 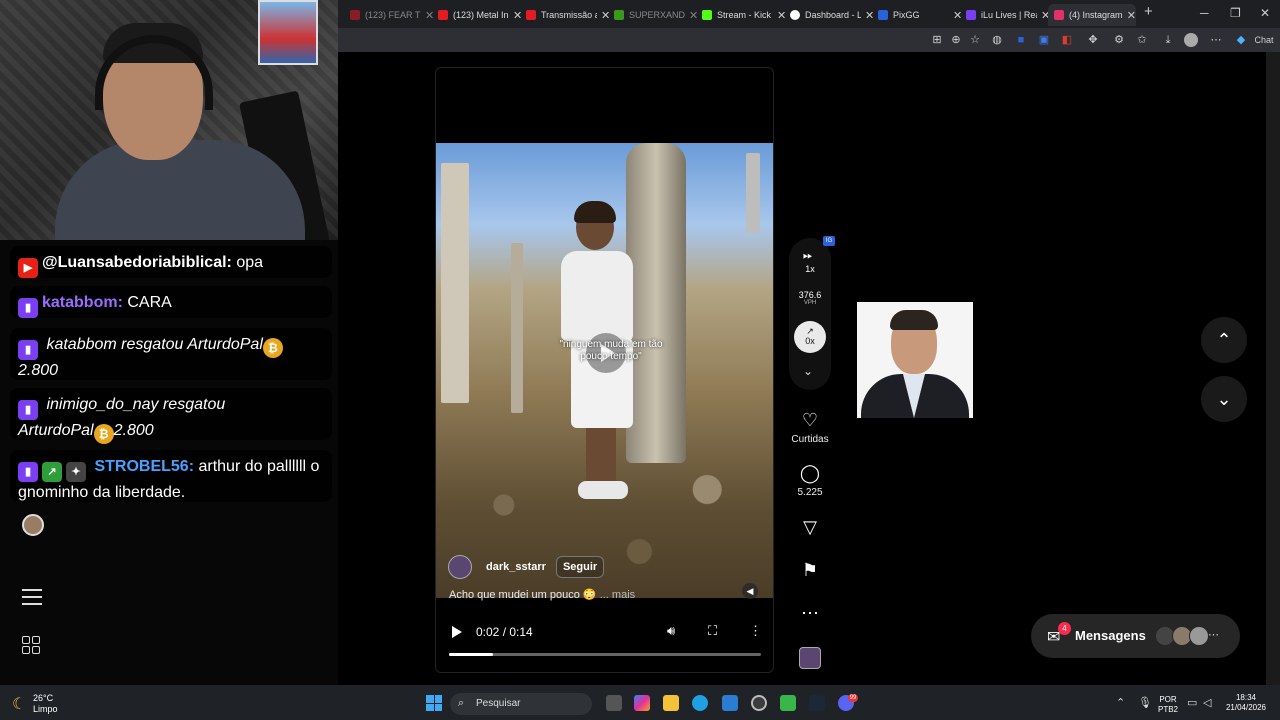 I want to click on youtube-icon, so click(x=355, y=15).